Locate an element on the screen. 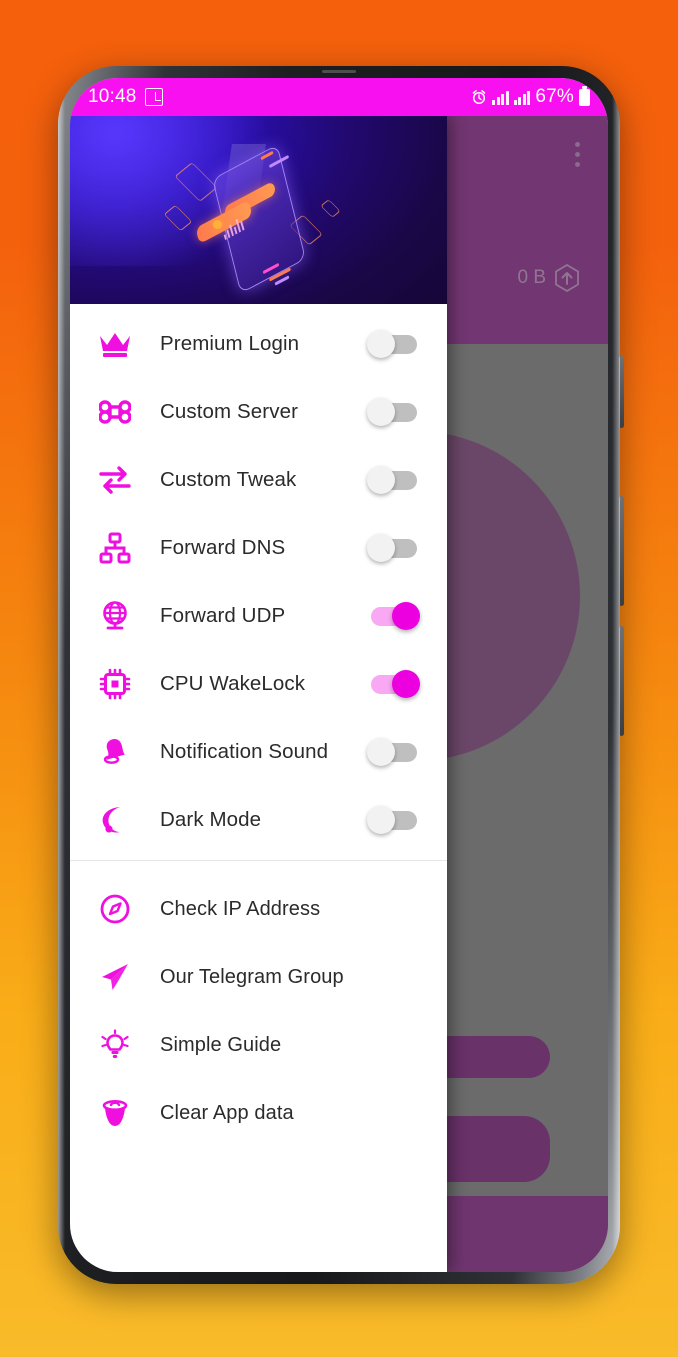  globe-icon is located at coordinates (115, 616).